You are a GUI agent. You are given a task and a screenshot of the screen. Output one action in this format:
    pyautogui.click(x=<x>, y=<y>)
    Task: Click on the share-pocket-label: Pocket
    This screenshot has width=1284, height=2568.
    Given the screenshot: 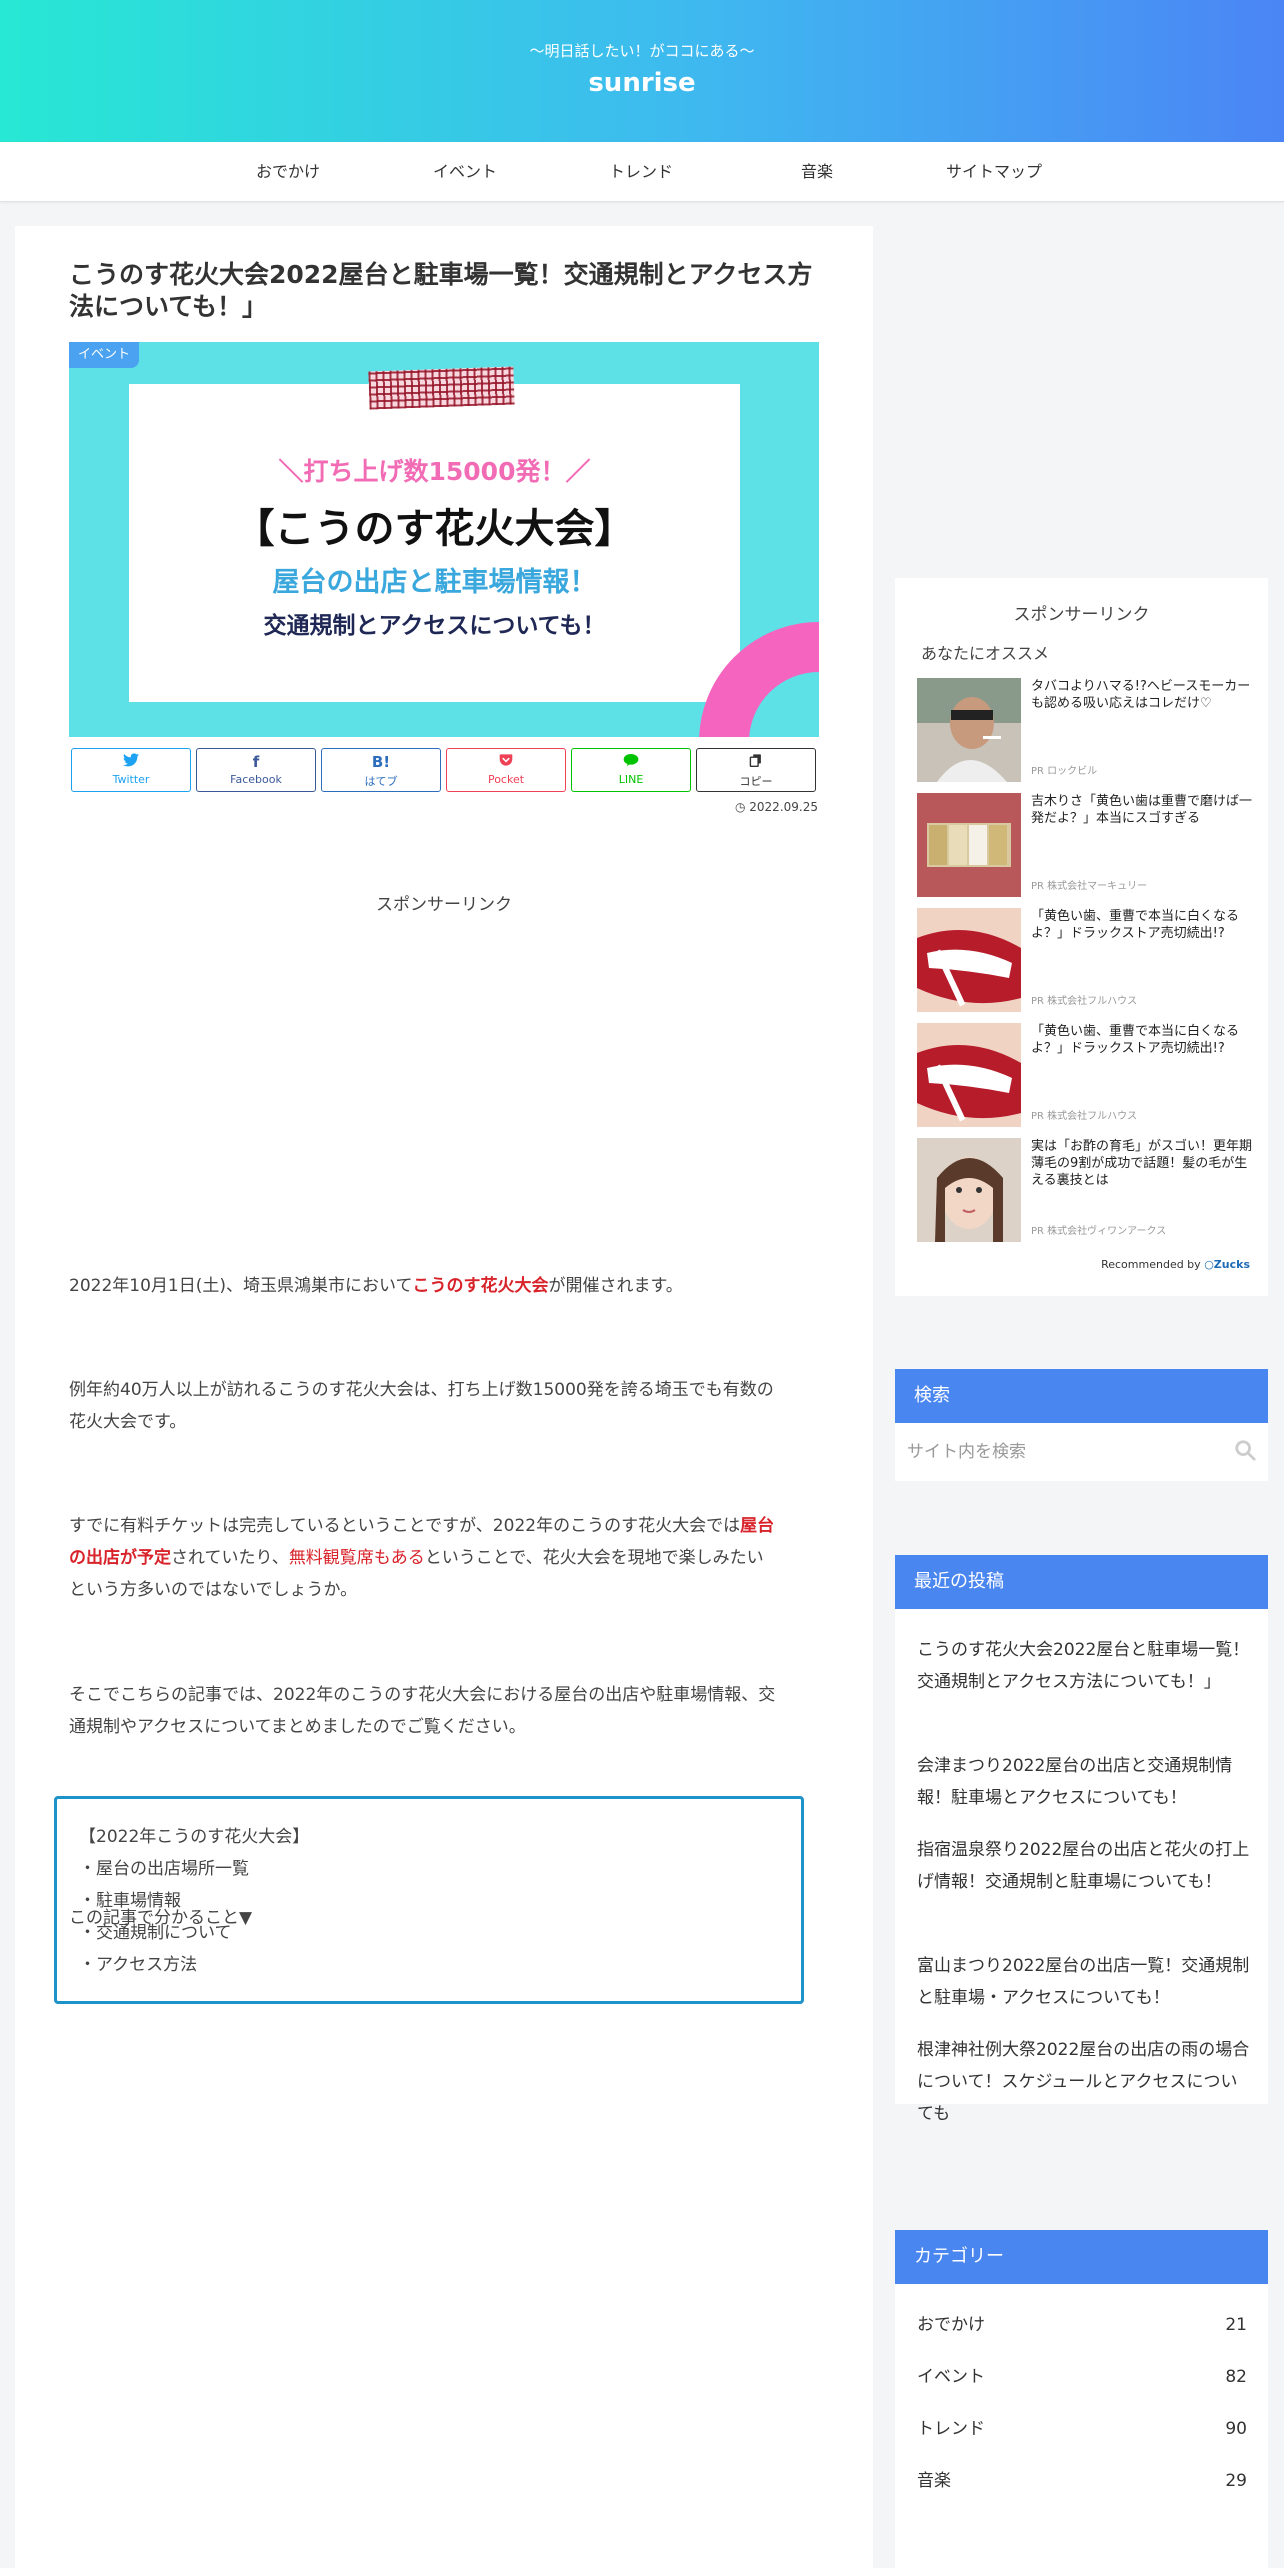 What is the action you would take?
    pyautogui.click(x=506, y=779)
    